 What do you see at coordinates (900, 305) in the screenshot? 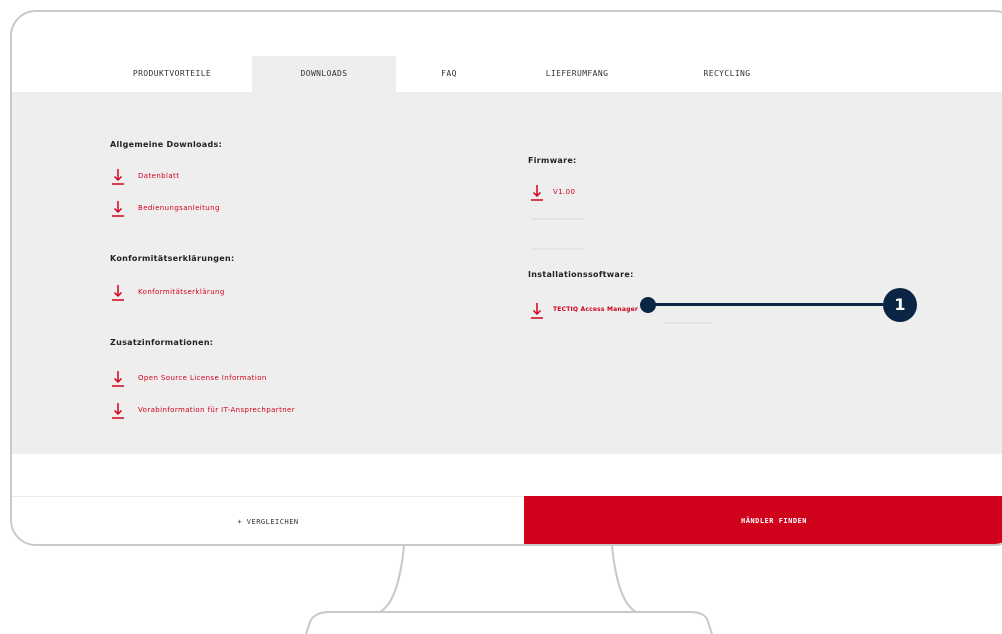
I see `callout-number-badge: 1` at bounding box center [900, 305].